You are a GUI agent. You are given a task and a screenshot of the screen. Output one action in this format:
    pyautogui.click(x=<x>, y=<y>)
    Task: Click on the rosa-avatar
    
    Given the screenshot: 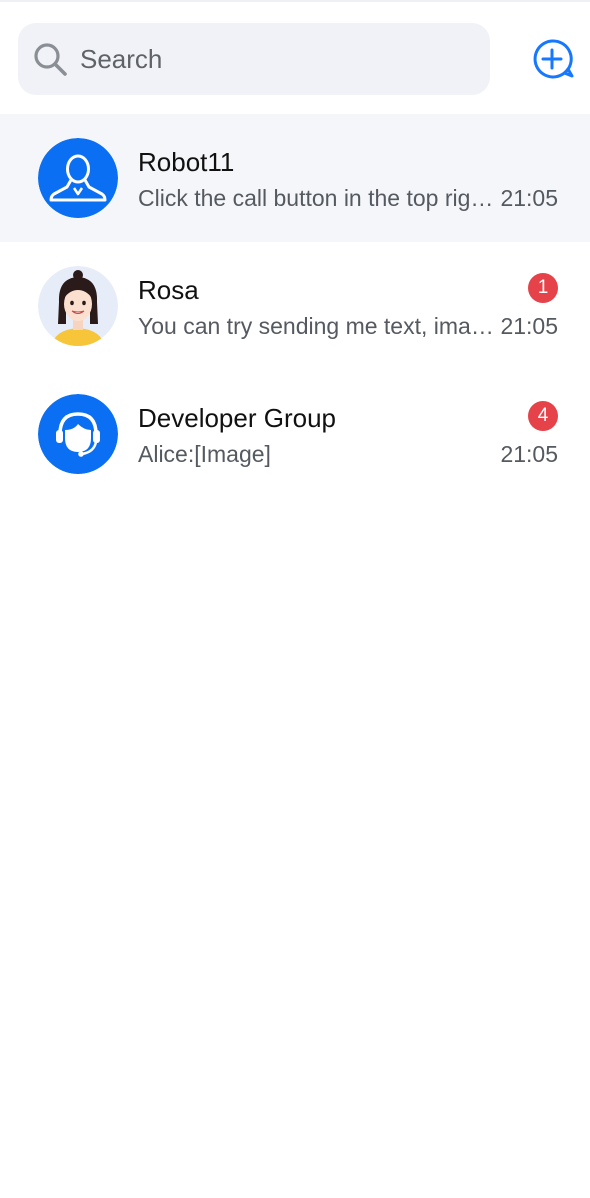 What is the action you would take?
    pyautogui.click(x=78, y=306)
    